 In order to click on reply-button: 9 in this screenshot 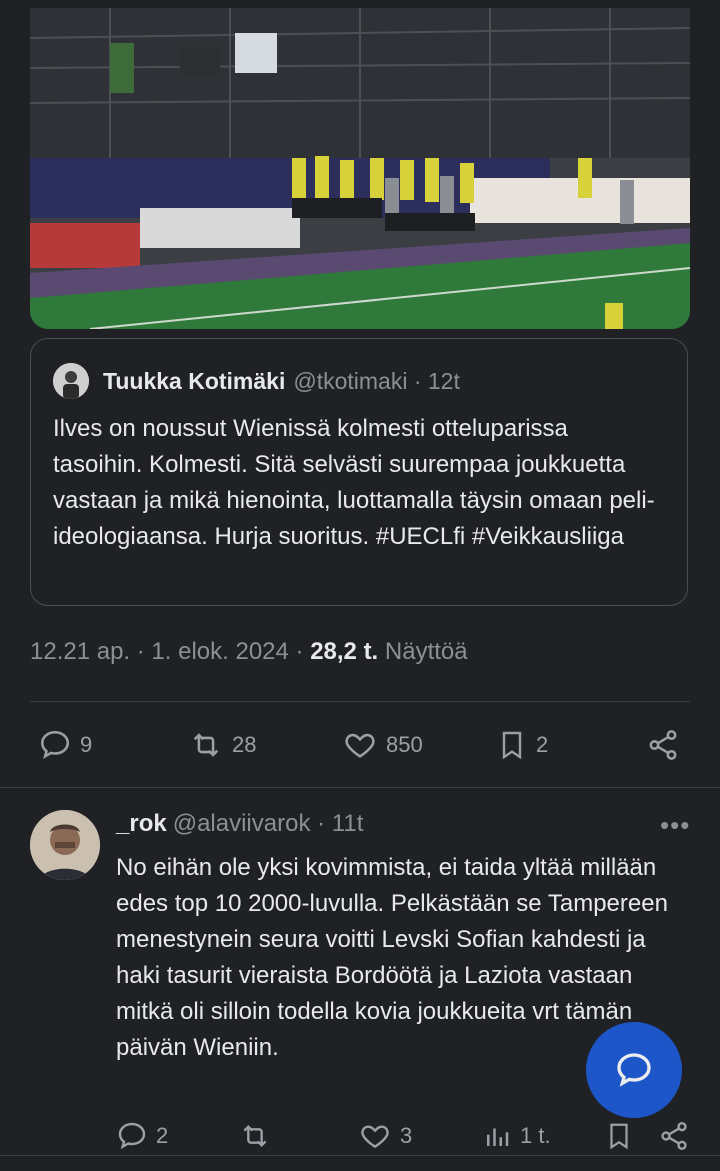, I will do `click(65, 745)`.